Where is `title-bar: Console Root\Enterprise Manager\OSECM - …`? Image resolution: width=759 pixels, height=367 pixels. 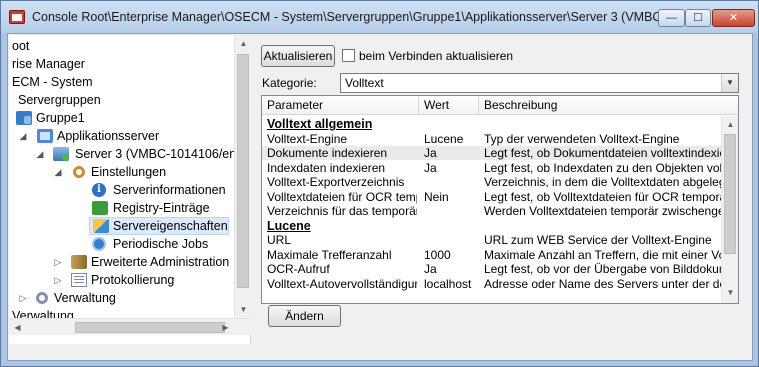 title-bar: Console Root\Enterprise Manager\OSECM - … is located at coordinates (379, 17).